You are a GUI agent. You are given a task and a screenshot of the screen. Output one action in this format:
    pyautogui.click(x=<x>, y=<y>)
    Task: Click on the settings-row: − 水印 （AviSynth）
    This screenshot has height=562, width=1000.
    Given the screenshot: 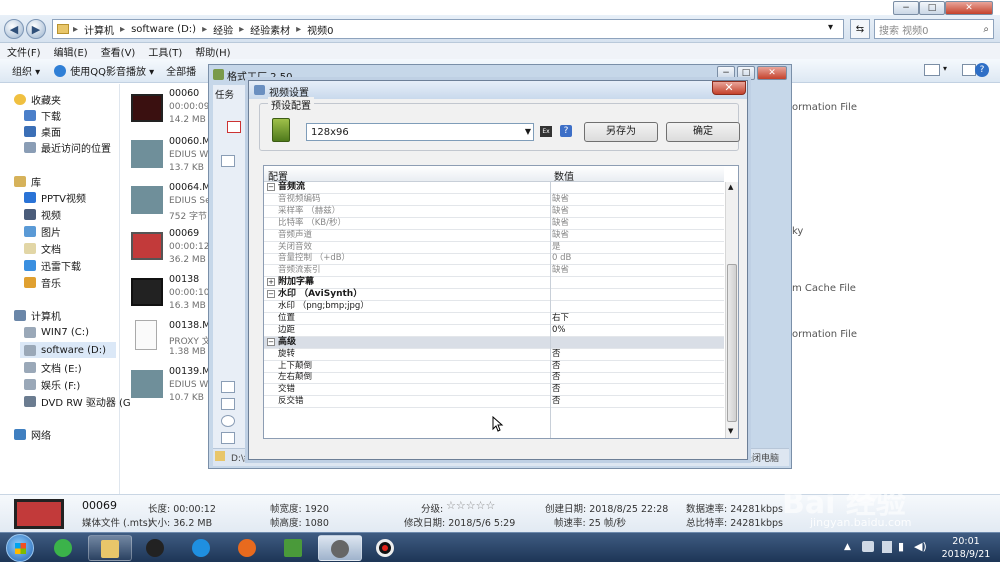 What is the action you would take?
    pyautogui.click(x=494, y=295)
    